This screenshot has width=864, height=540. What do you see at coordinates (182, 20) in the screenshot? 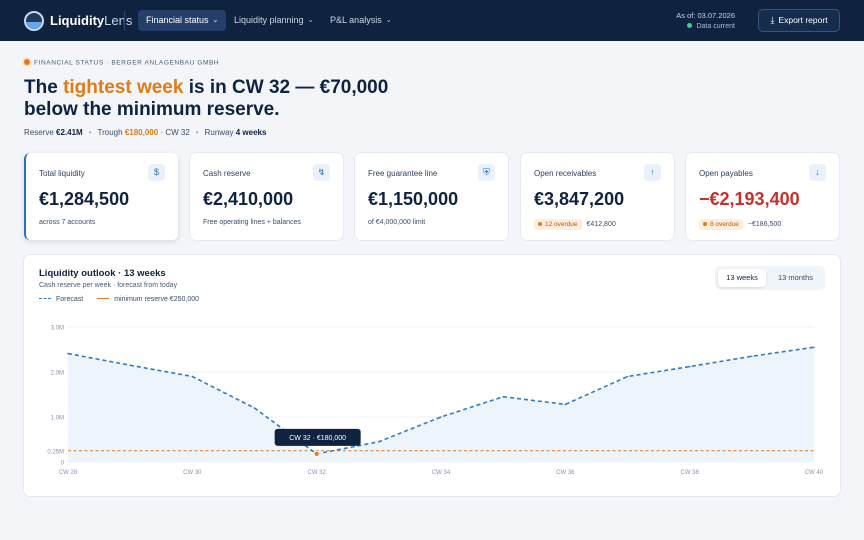
I see `tab-financial-status: Financial status ⌄` at bounding box center [182, 20].